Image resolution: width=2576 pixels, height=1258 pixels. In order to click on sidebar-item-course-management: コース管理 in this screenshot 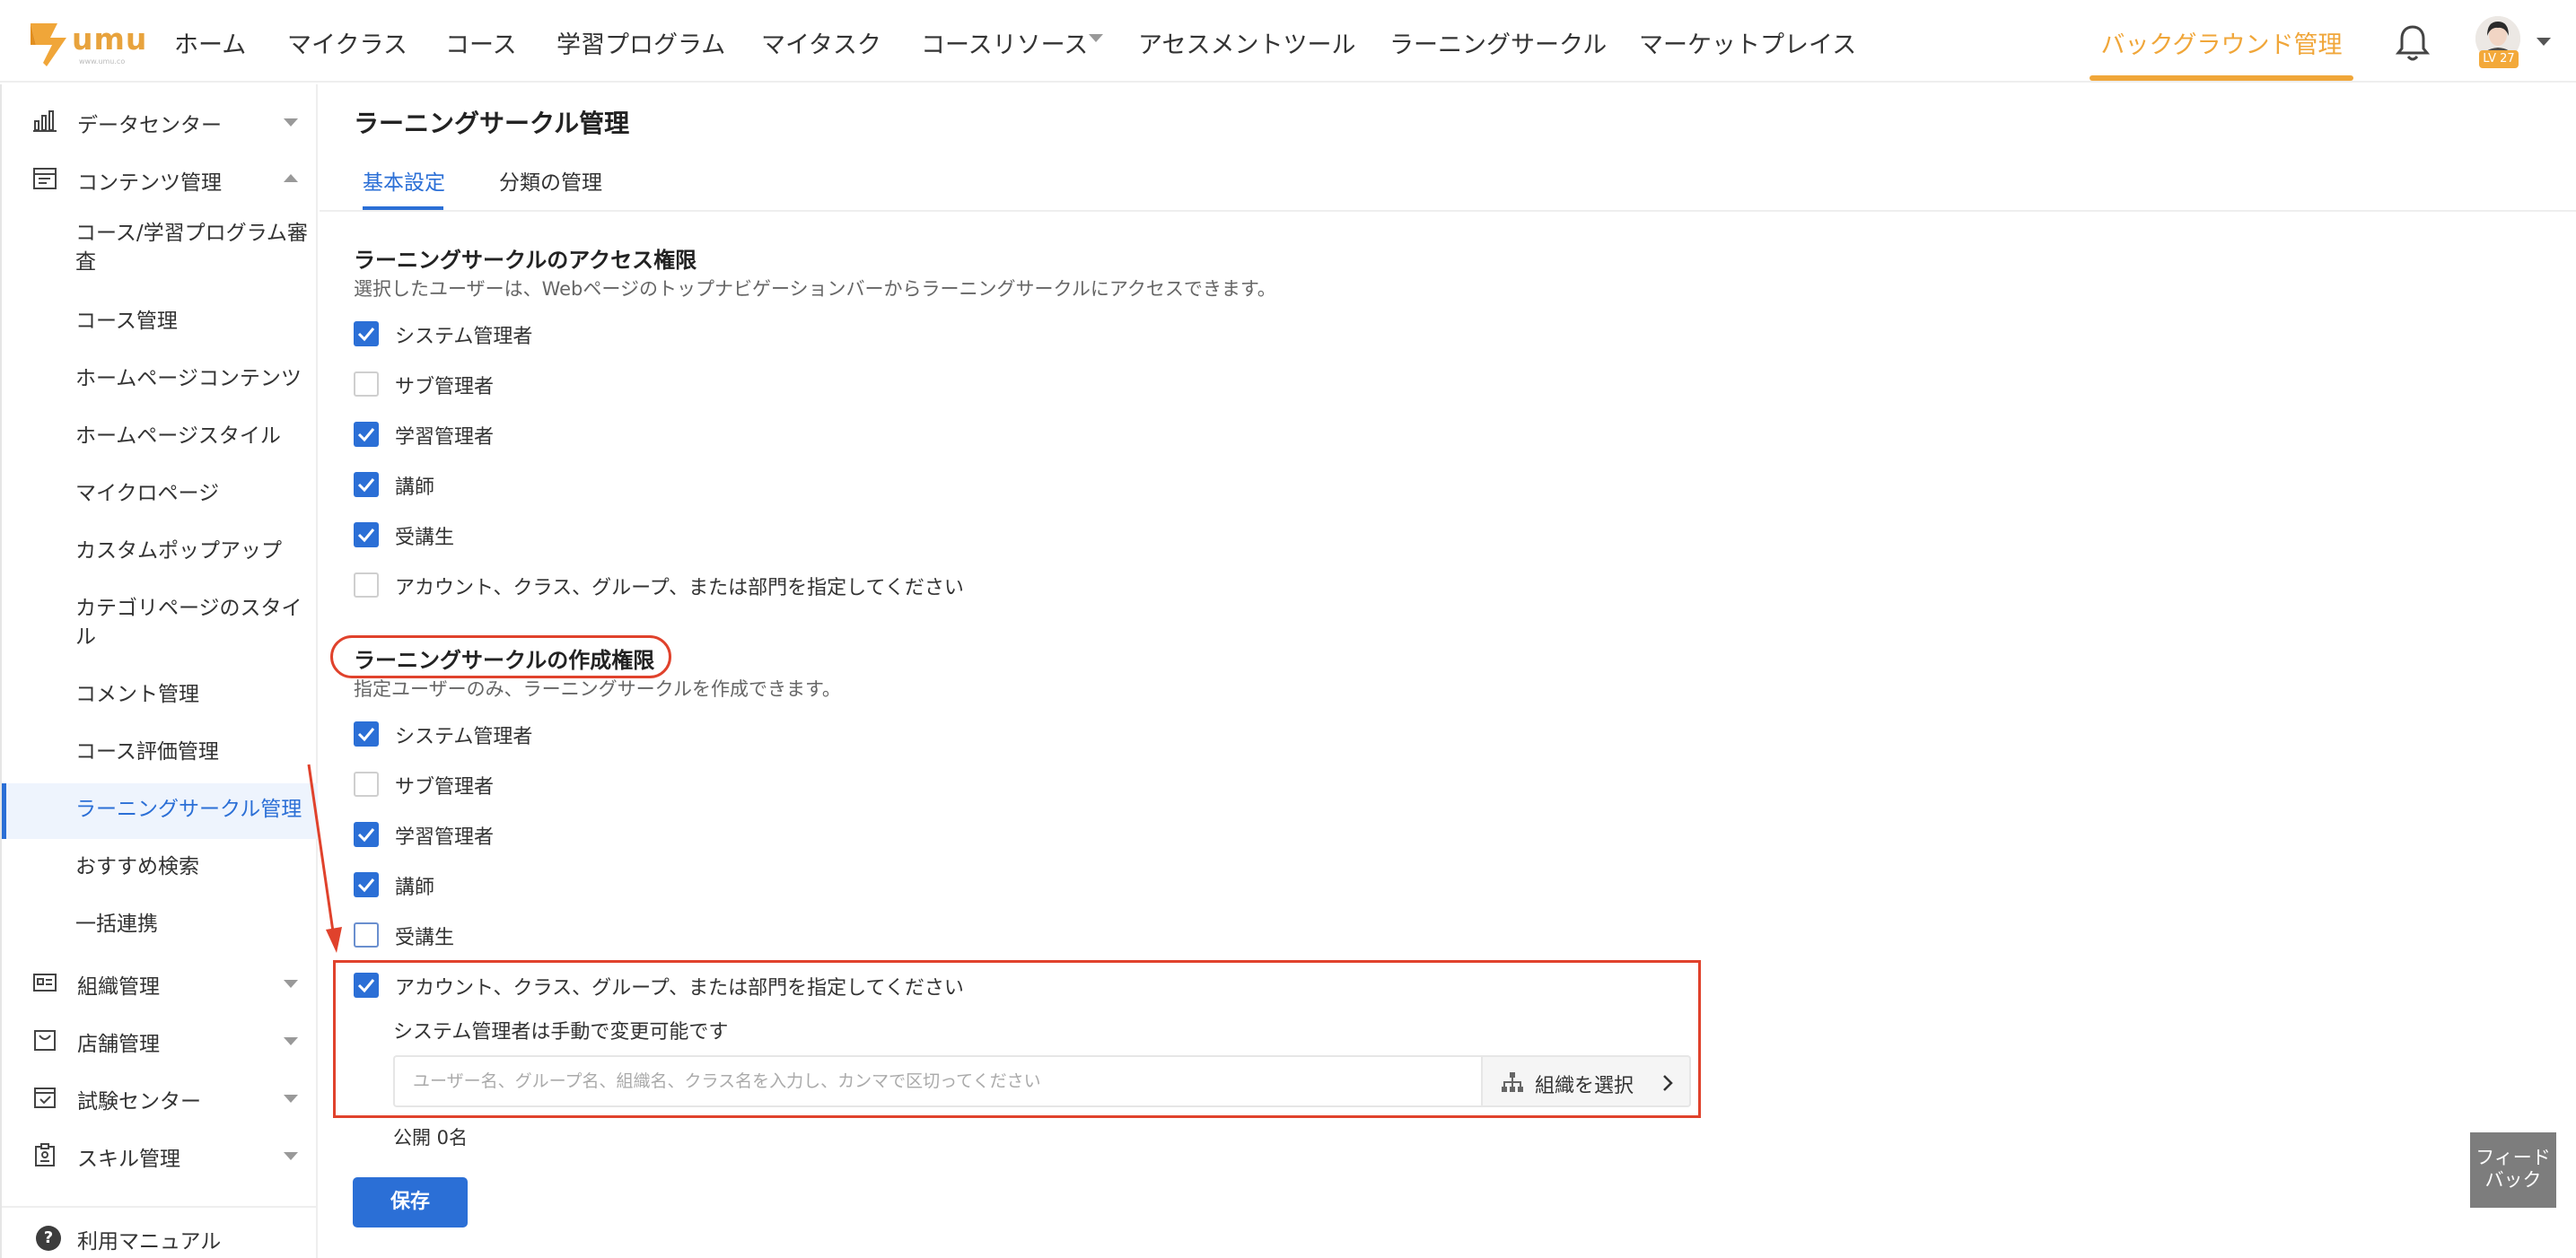, I will do `click(192, 321)`.